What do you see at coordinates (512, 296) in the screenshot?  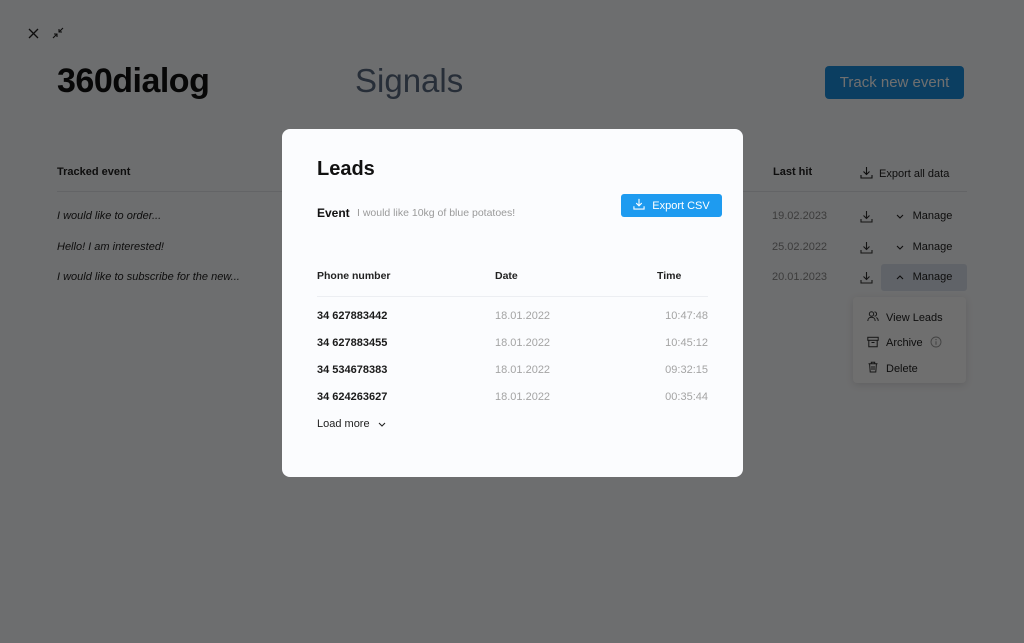 I see `table-divider` at bounding box center [512, 296].